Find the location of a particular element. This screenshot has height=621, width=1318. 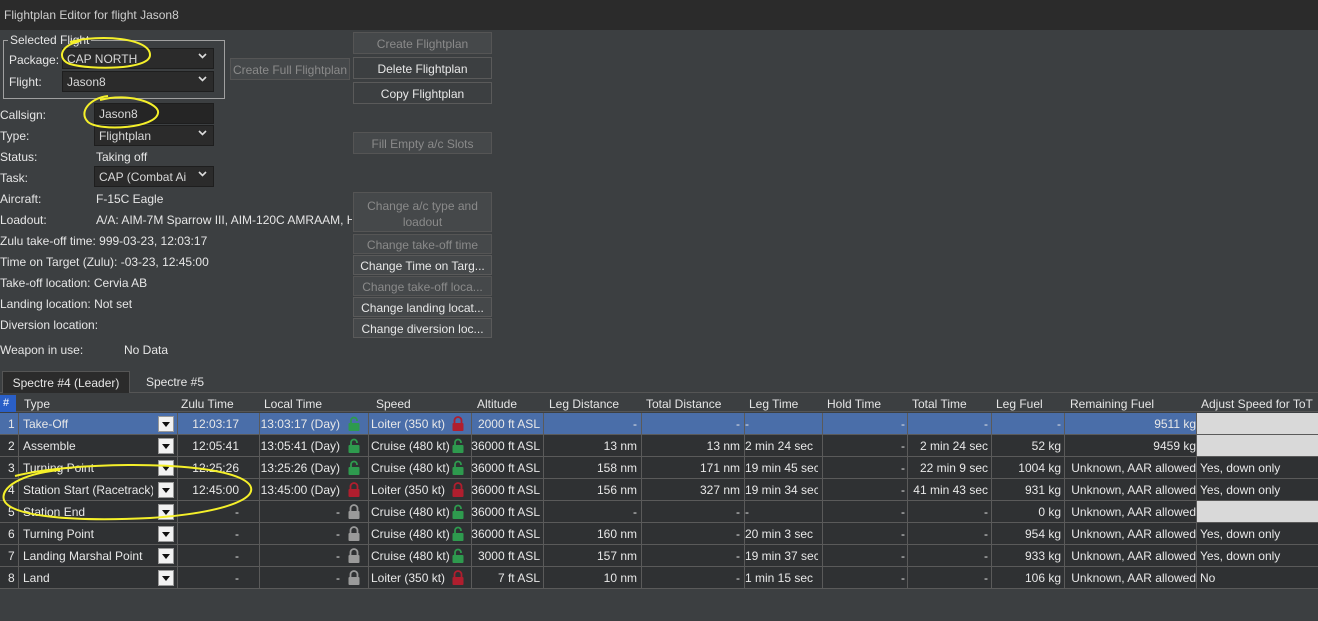

create-flightplan-button: Create Flightplan is located at coordinates (422, 43).